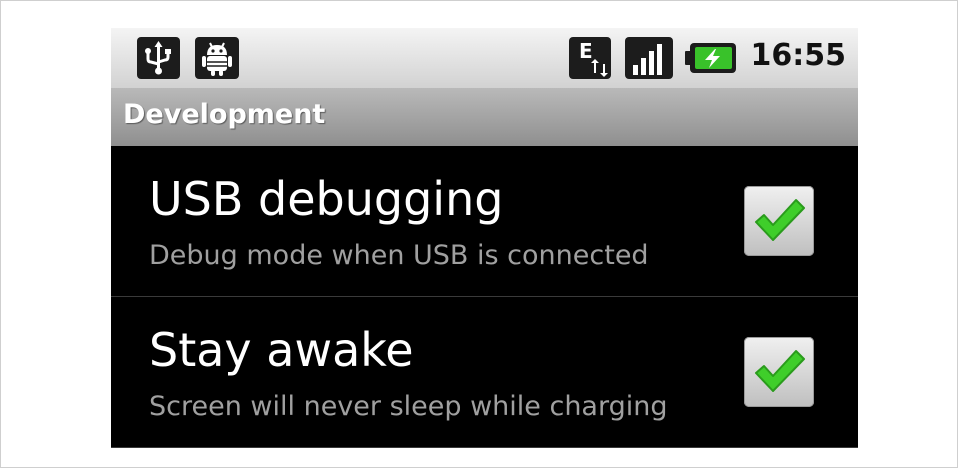 The image size is (958, 468). What do you see at coordinates (408, 406) in the screenshot?
I see `pref-summary: Screen will never sleep while charging` at bounding box center [408, 406].